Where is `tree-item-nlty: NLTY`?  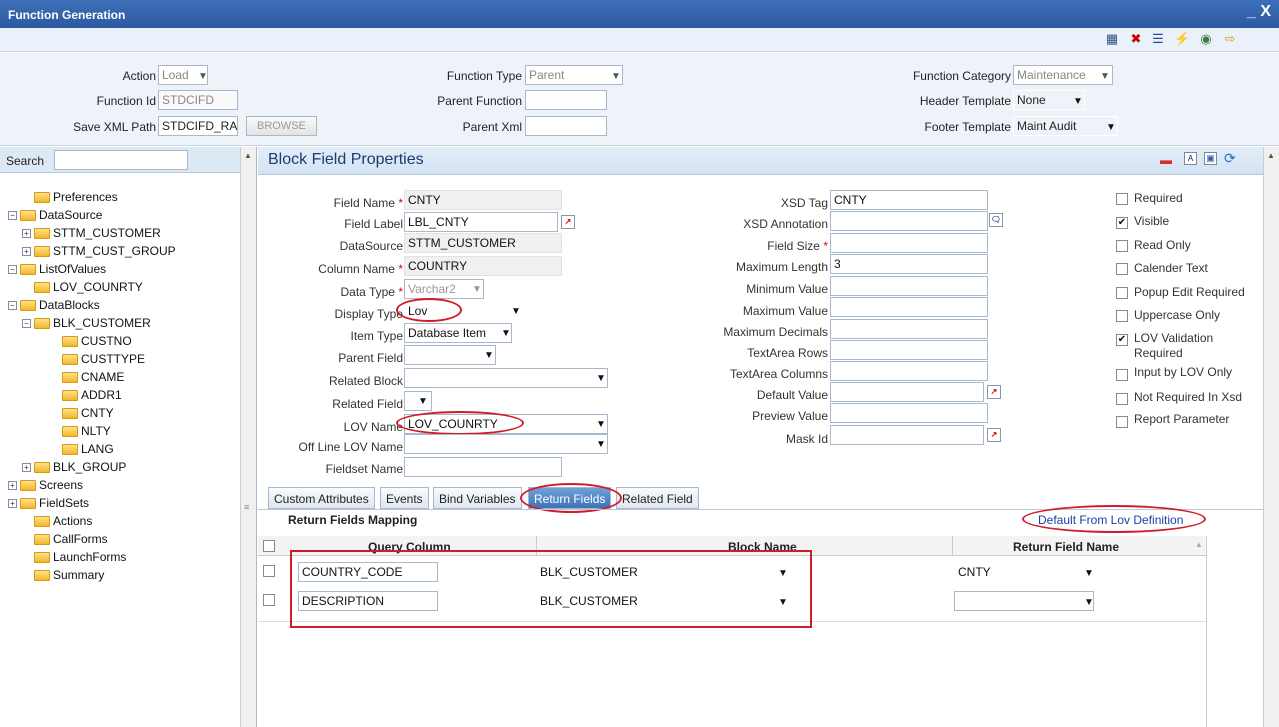 tree-item-nlty: NLTY is located at coordinates (86, 431).